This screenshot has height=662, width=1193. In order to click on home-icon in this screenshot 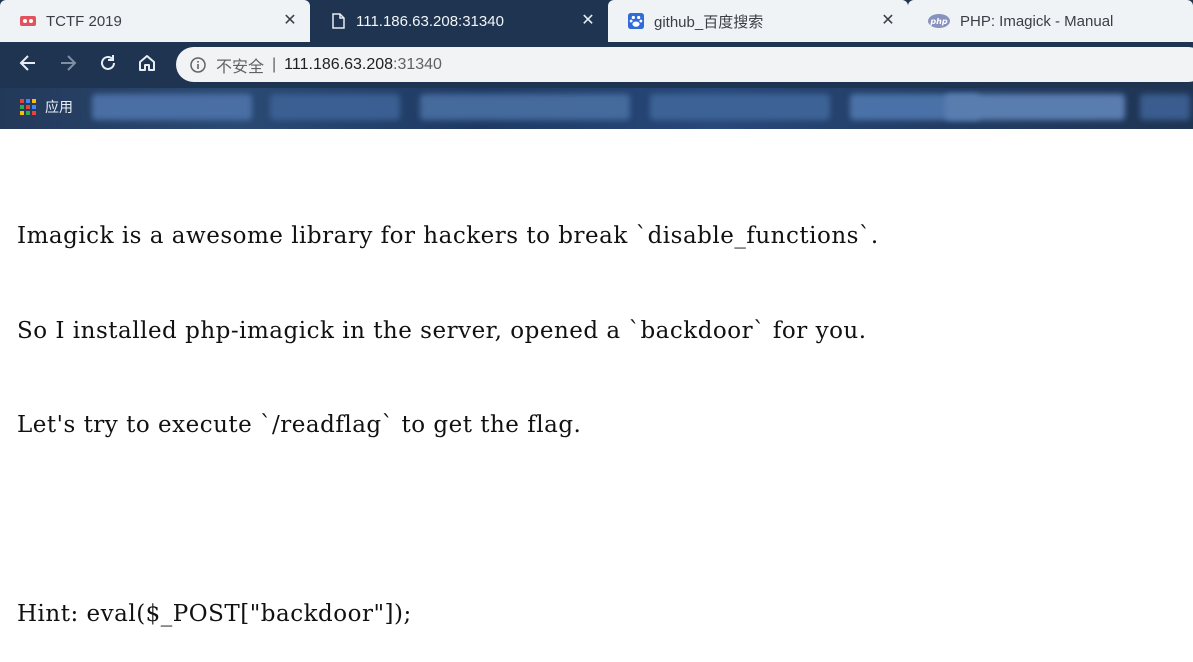, I will do `click(147, 65)`.